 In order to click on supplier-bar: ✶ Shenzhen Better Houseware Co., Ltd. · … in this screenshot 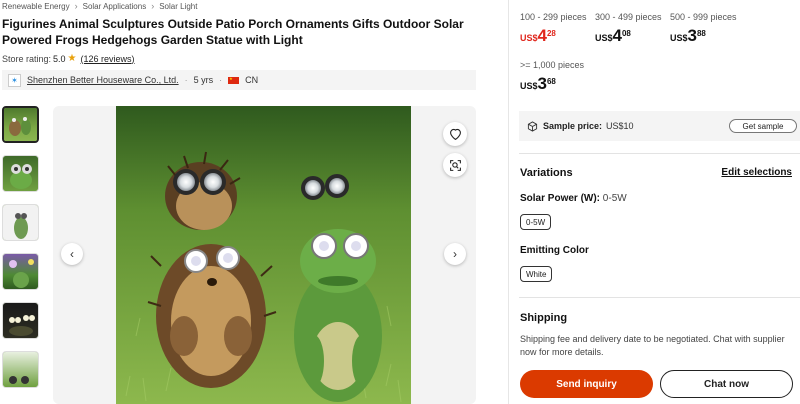, I will do `click(239, 80)`.